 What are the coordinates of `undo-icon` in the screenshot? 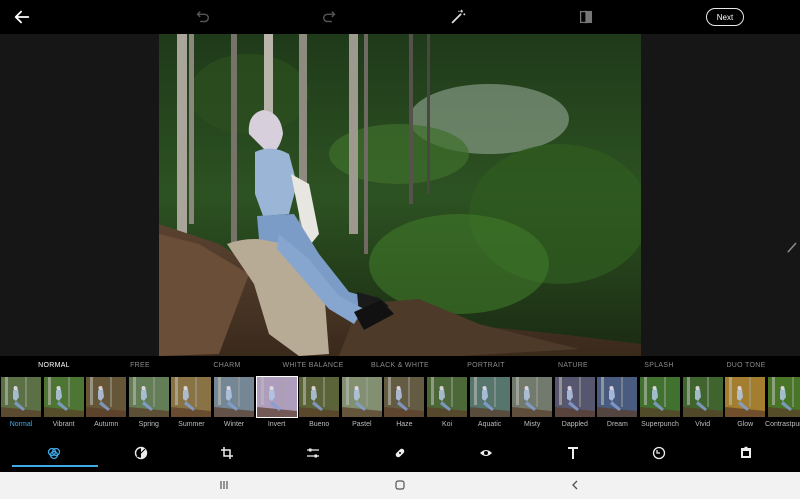 It's located at (202, 17).